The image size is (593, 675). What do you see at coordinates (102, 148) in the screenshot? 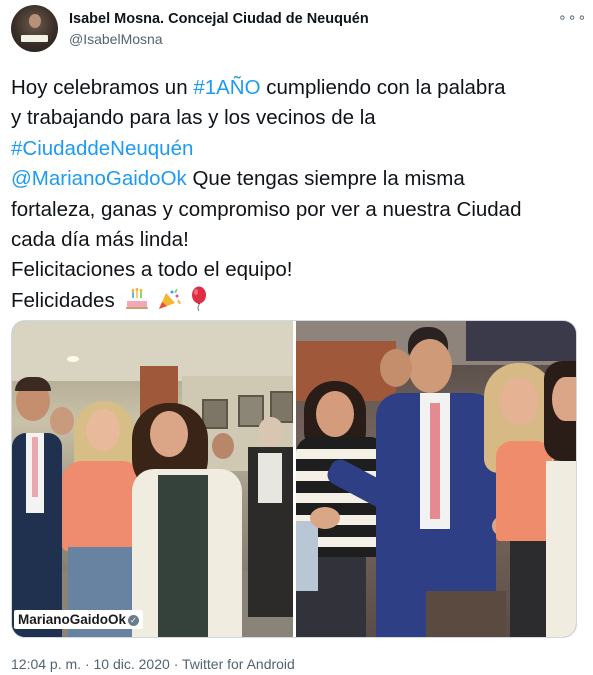
I see `hashtag-ciudad-link: #CiudaddeNeuquén` at bounding box center [102, 148].